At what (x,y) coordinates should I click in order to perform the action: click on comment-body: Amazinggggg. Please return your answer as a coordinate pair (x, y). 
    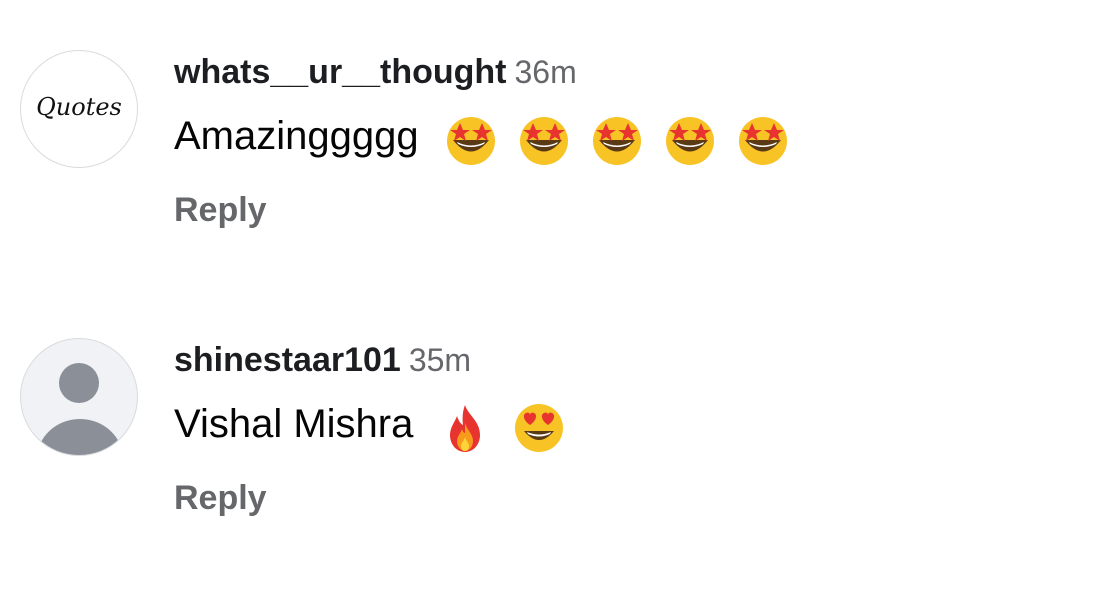
    Looking at the image, I should click on (486, 137).